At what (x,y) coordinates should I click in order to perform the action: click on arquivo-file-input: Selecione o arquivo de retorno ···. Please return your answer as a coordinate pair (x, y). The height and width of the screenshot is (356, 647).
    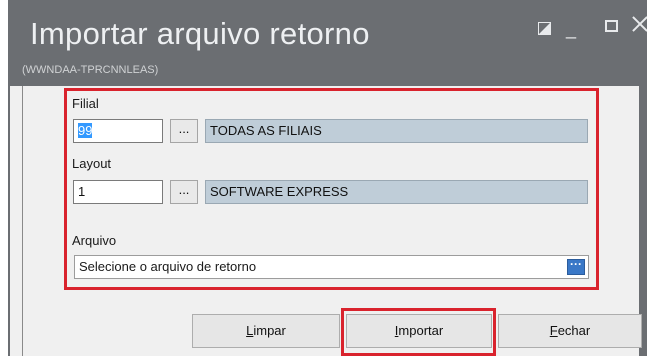
    Looking at the image, I should click on (331, 267).